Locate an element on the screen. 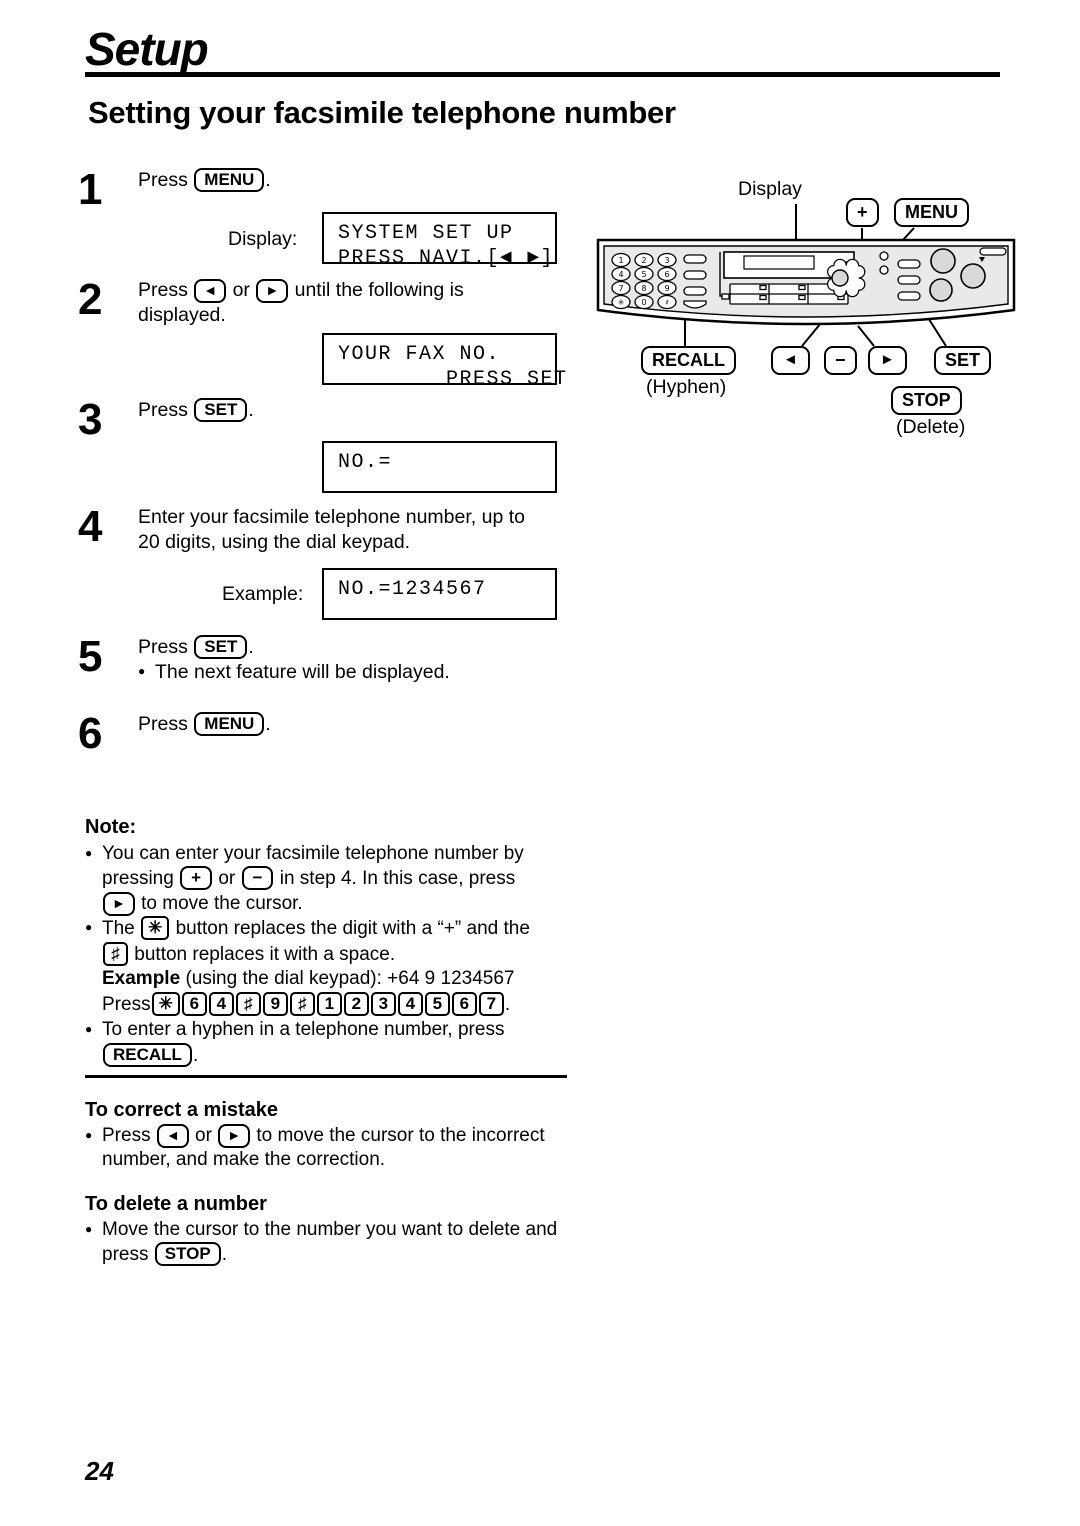 This screenshot has height=1526, width=1080. step-2-or: or is located at coordinates (241, 290).